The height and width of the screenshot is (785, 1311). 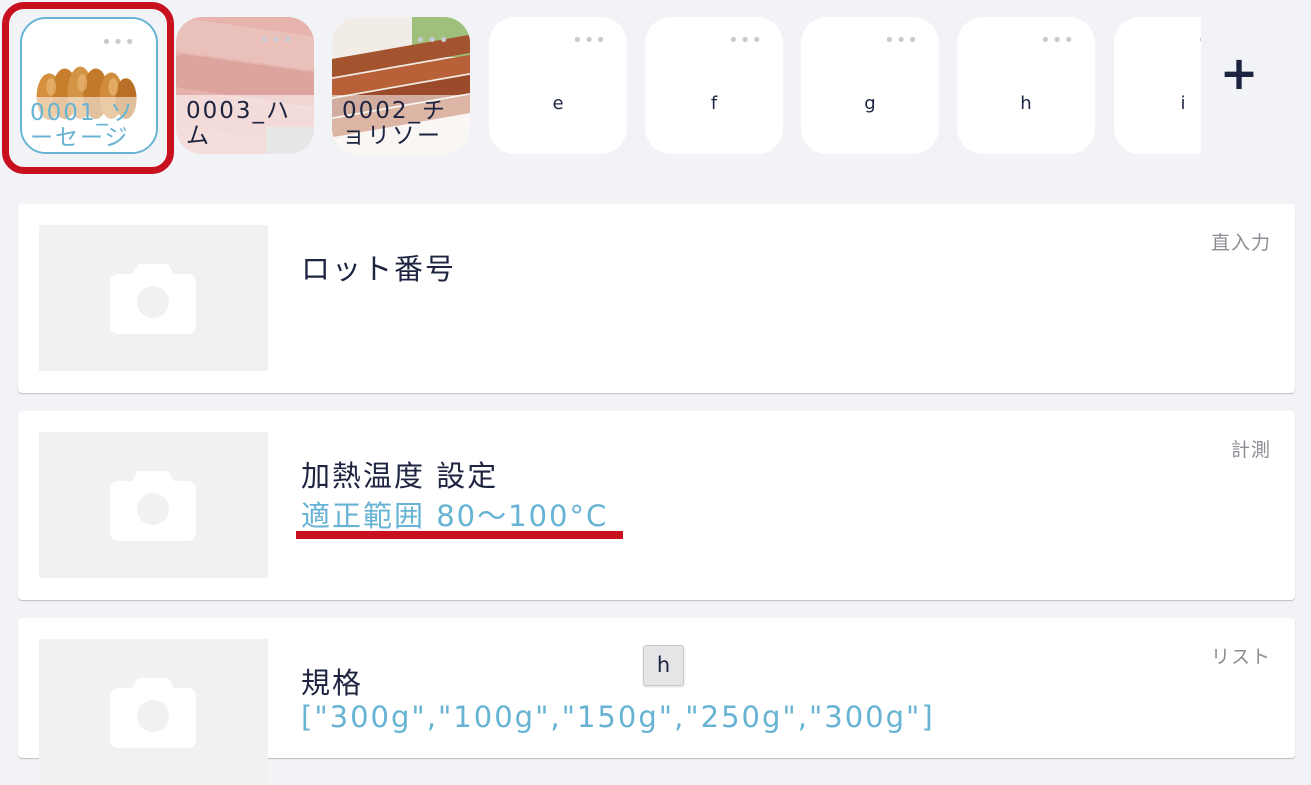 I want to click on add-product-button: +, so click(x=1239, y=73).